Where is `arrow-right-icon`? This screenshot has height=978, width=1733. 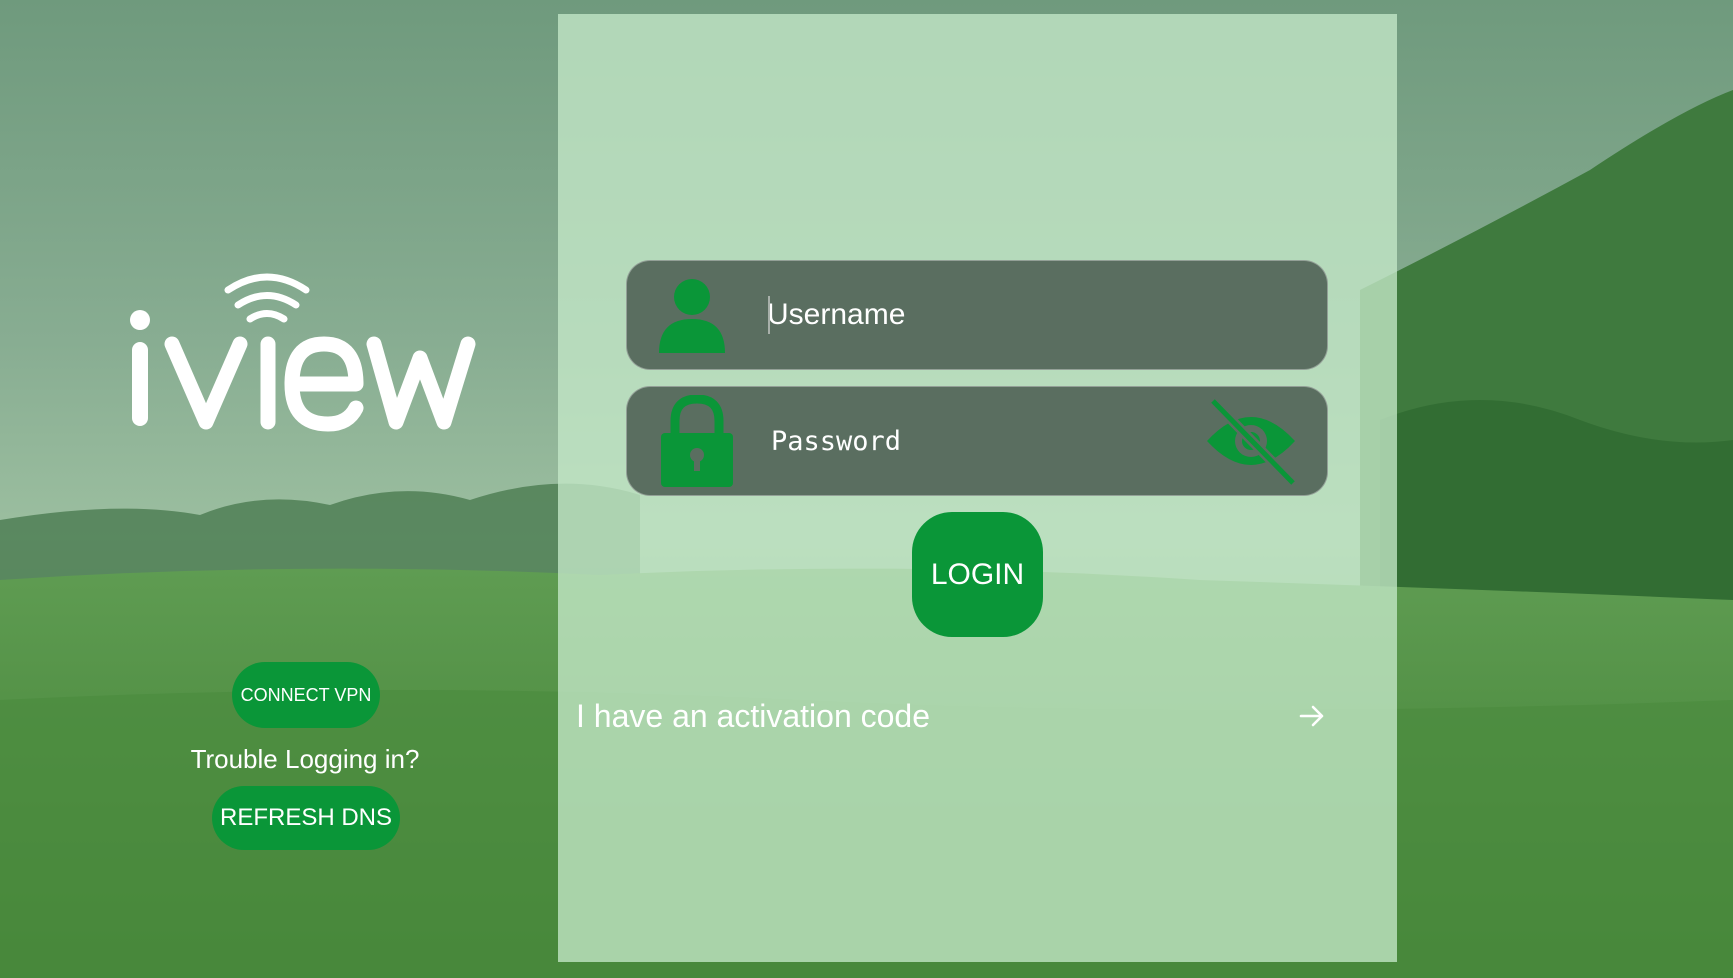 arrow-right-icon is located at coordinates (1311, 716).